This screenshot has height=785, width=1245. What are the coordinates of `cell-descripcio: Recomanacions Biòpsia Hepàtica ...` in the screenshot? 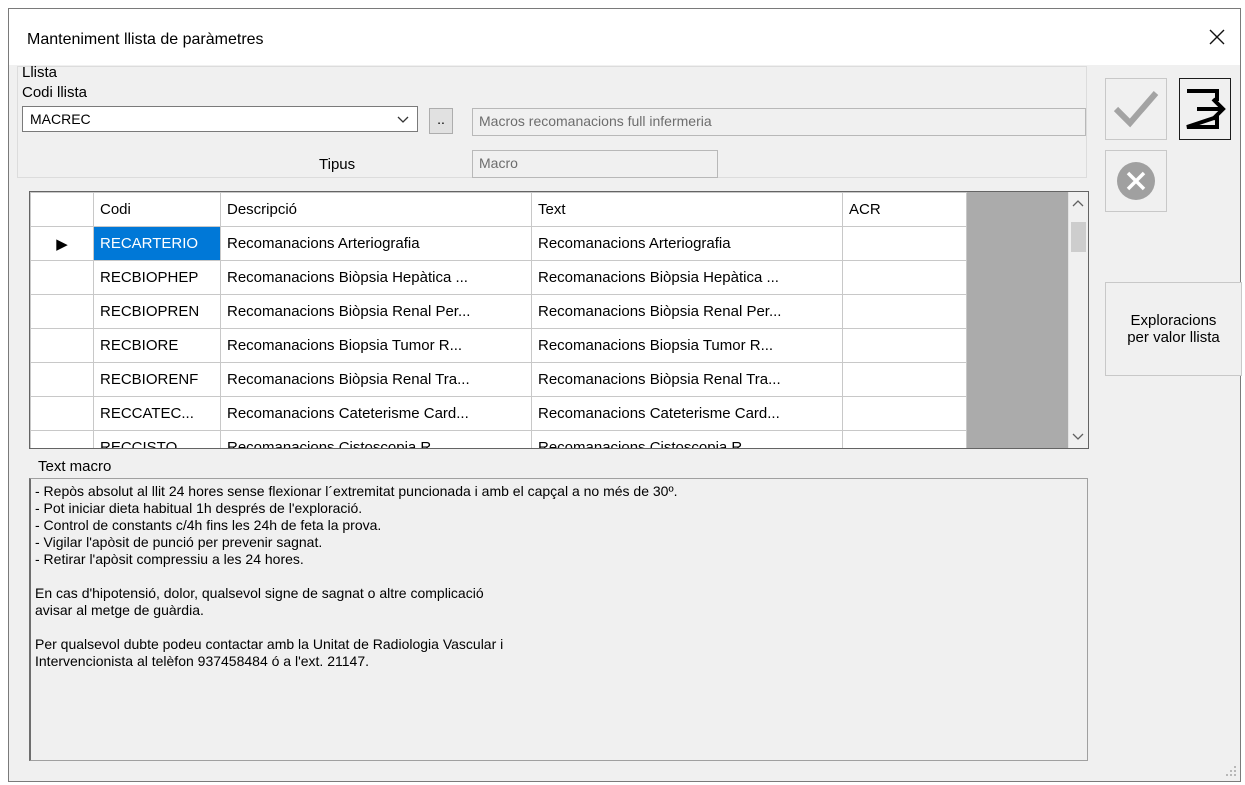 It's located at (376, 277).